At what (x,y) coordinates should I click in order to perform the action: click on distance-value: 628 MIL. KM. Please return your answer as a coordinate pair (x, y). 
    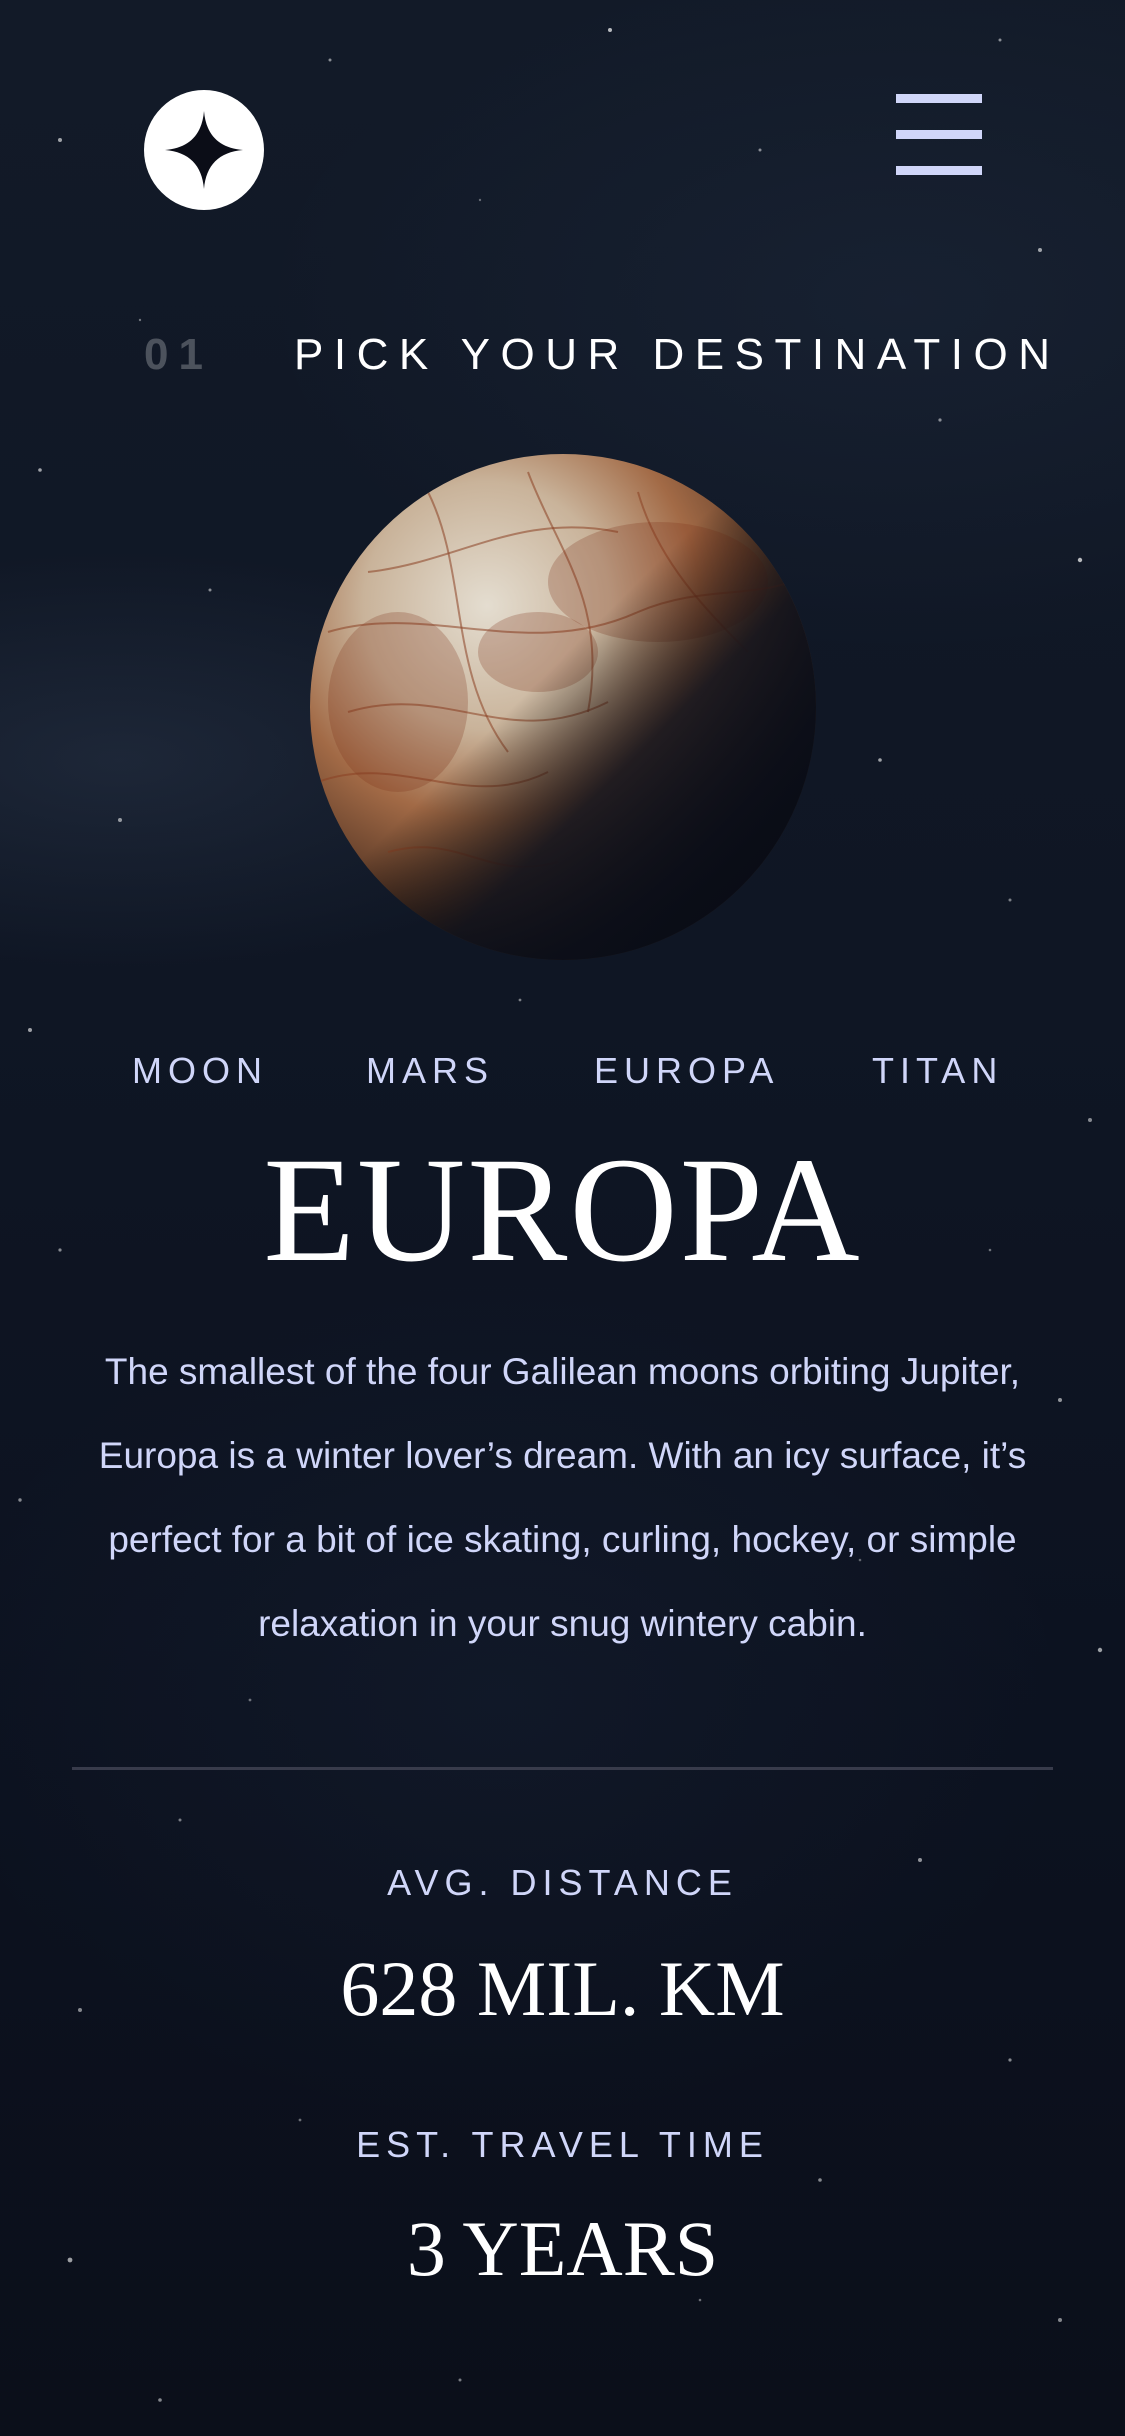
    Looking at the image, I should click on (562, 1988).